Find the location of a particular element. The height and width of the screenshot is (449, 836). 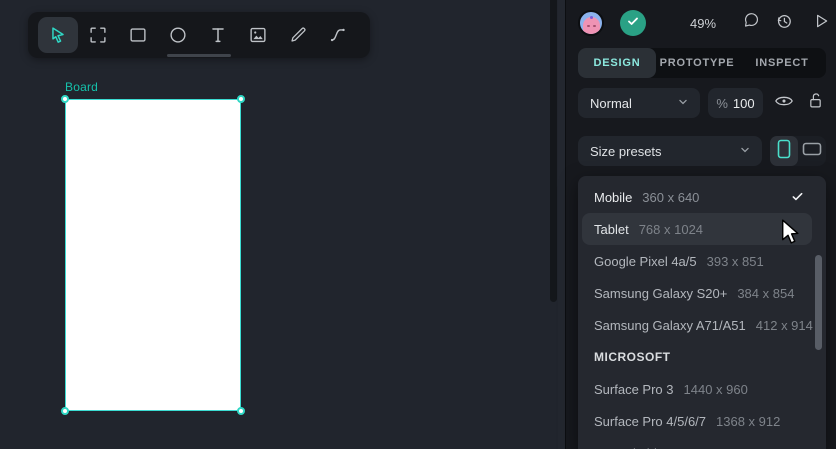

rectangle-icon is located at coordinates (138, 35).